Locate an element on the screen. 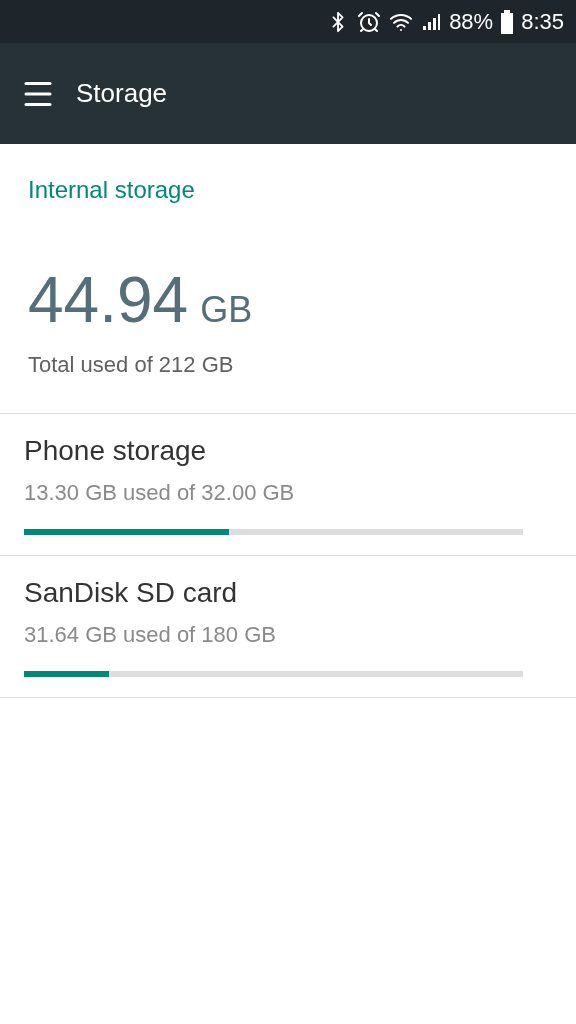  battery-percent: 88% is located at coordinates (471, 22).